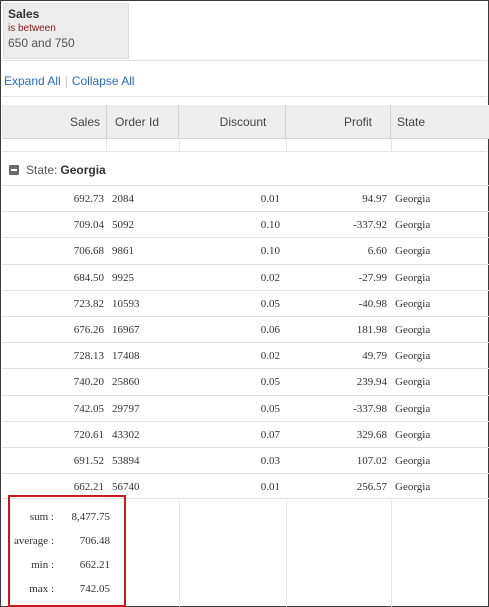 This screenshot has width=489, height=607. What do you see at coordinates (338, 122) in the screenshot?
I see `column-header-profit: Profit` at bounding box center [338, 122].